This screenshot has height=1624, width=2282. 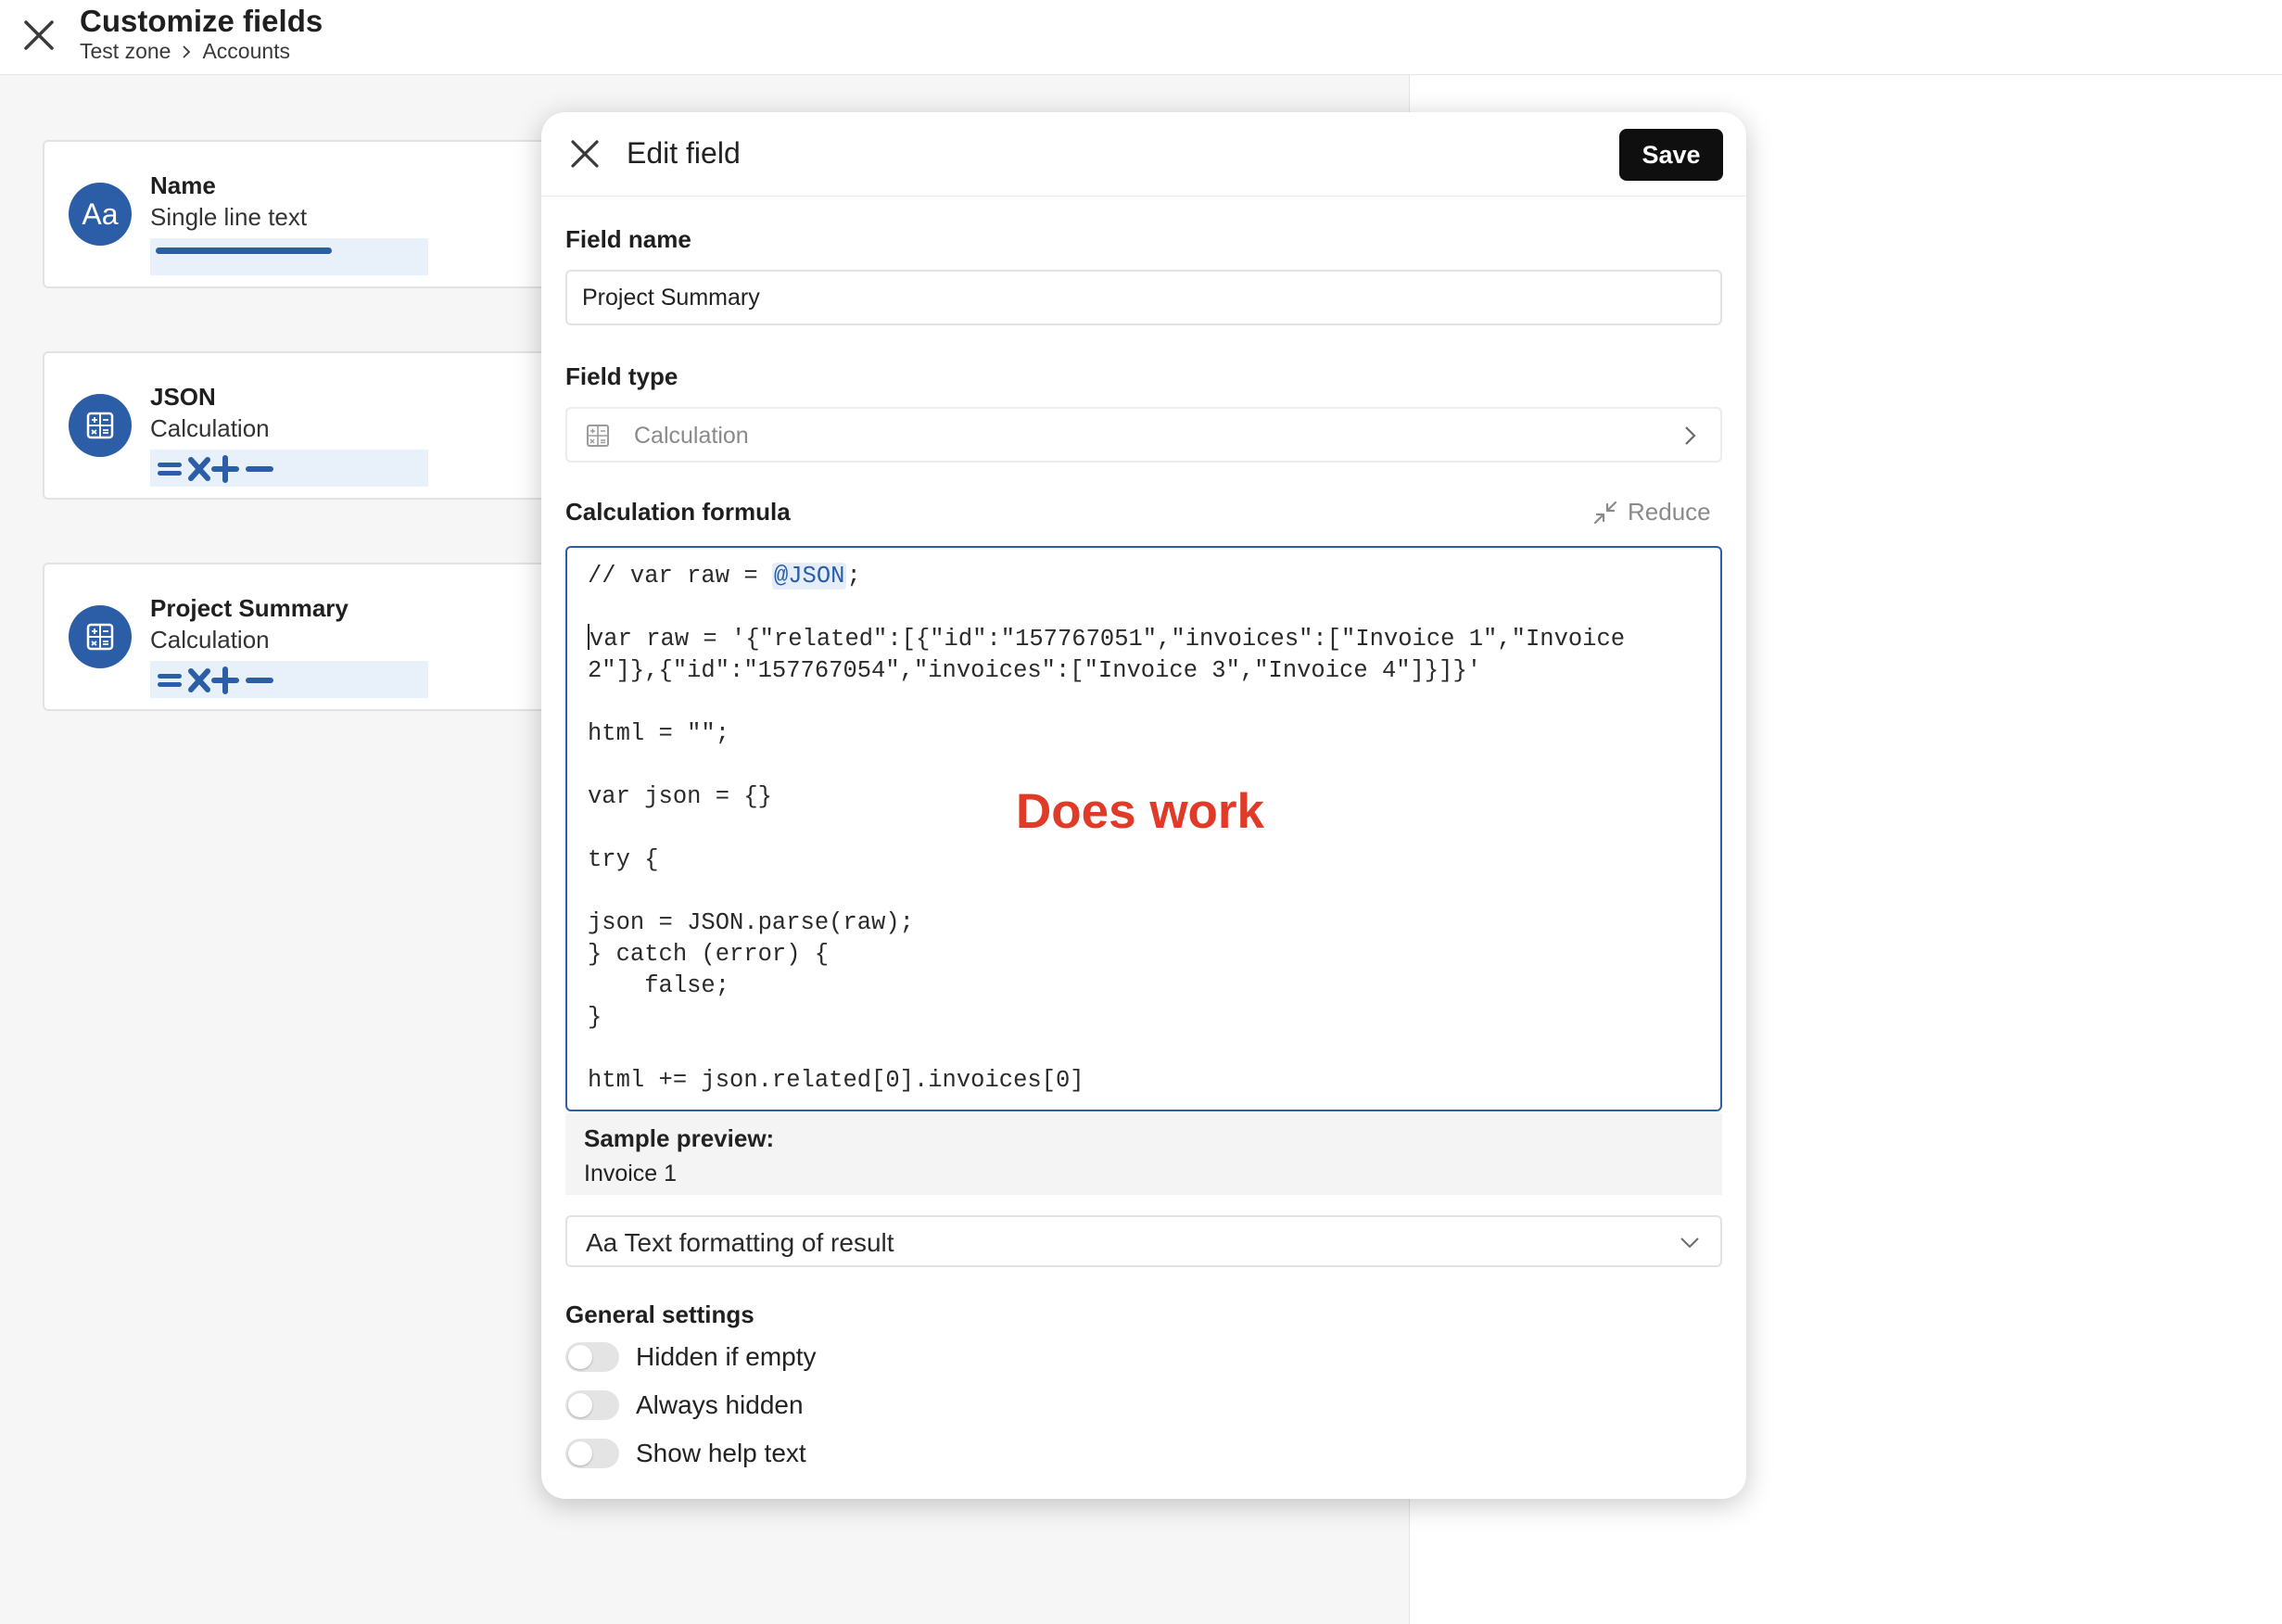 What do you see at coordinates (628, 239) in the screenshot?
I see `field-name-label: Field name` at bounding box center [628, 239].